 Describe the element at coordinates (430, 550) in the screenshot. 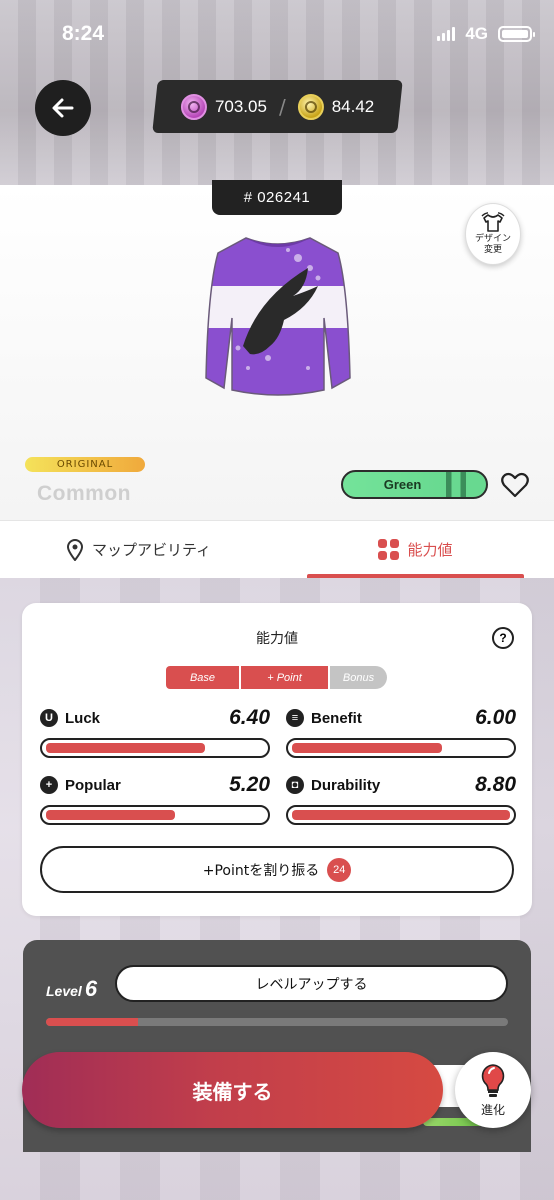

I see `tab-stats-label: 能力値` at that location.